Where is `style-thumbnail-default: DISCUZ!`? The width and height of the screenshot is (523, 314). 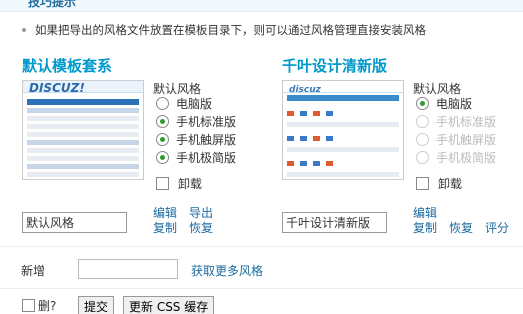 style-thumbnail-default: DISCUZ! is located at coordinates (83, 130).